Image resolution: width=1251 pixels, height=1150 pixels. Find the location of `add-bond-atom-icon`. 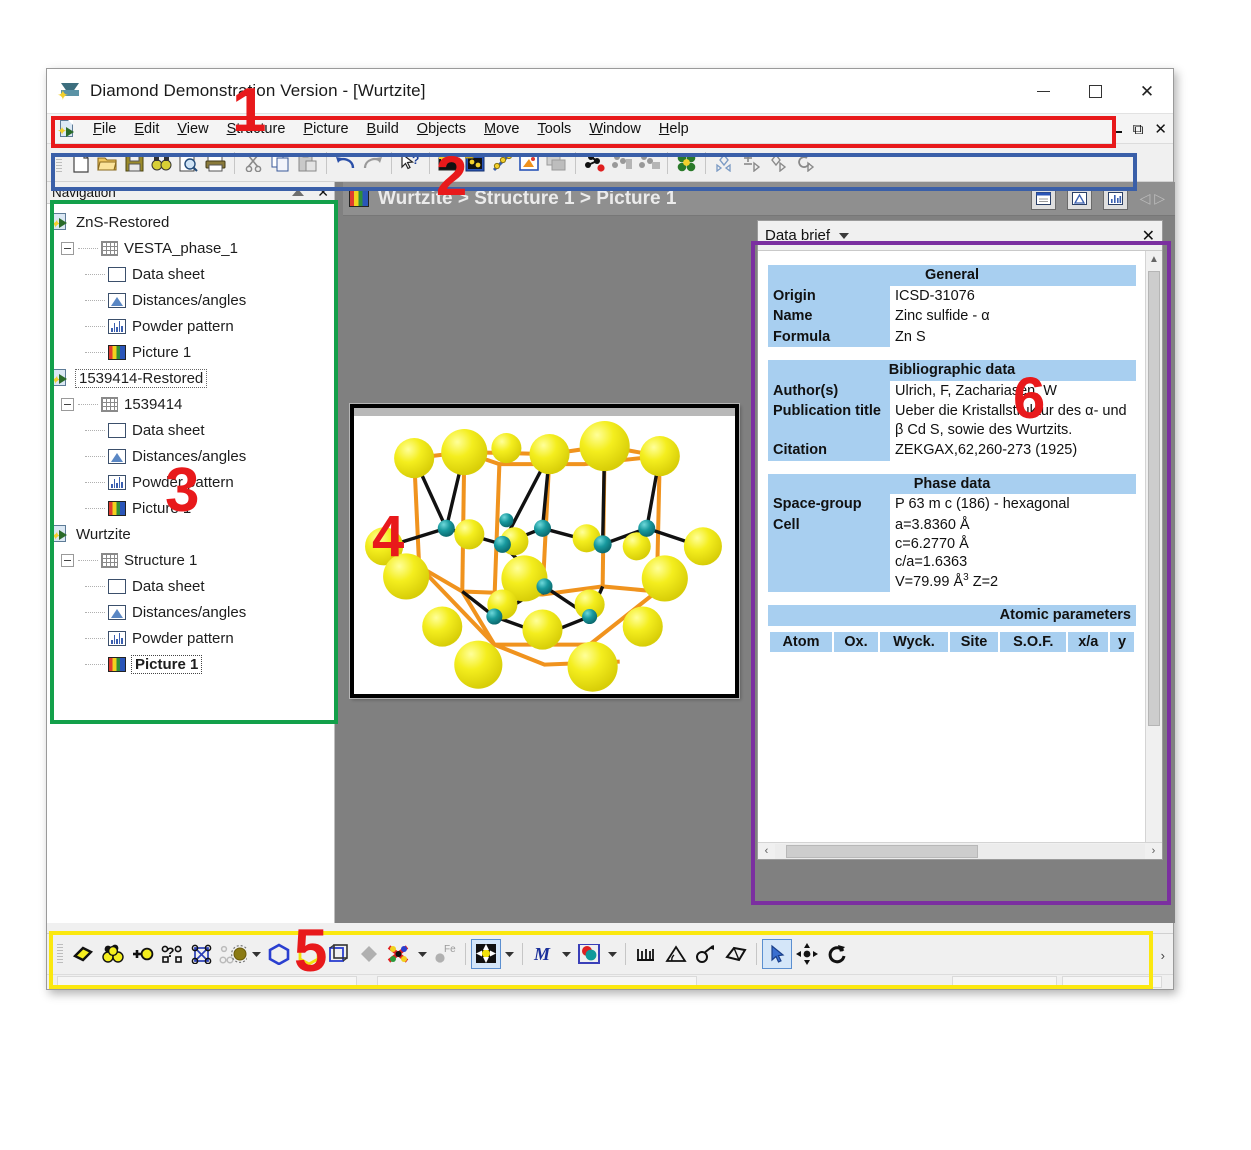

add-bond-atom-icon is located at coordinates (143, 954).